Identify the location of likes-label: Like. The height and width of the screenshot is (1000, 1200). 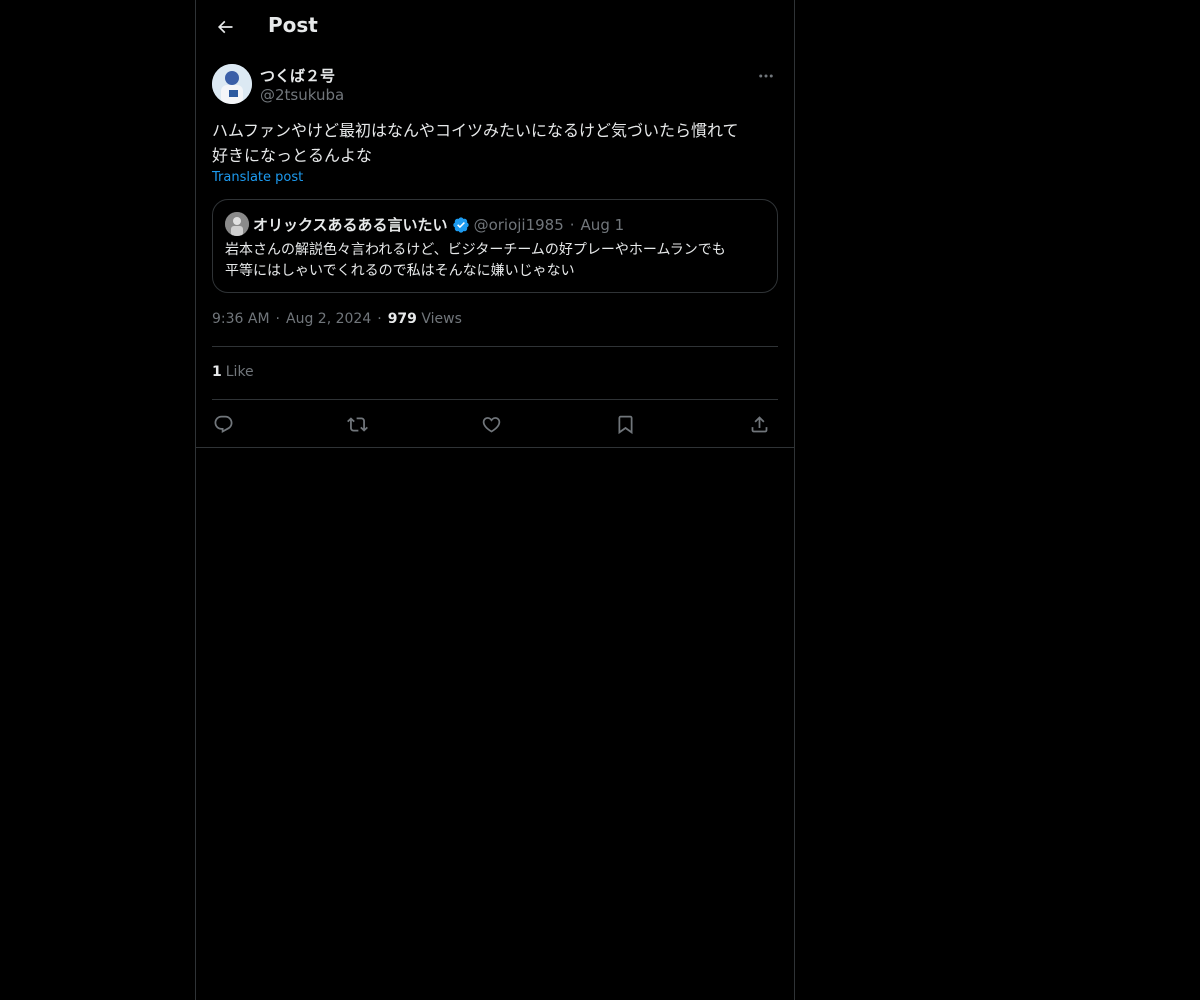
(239, 372).